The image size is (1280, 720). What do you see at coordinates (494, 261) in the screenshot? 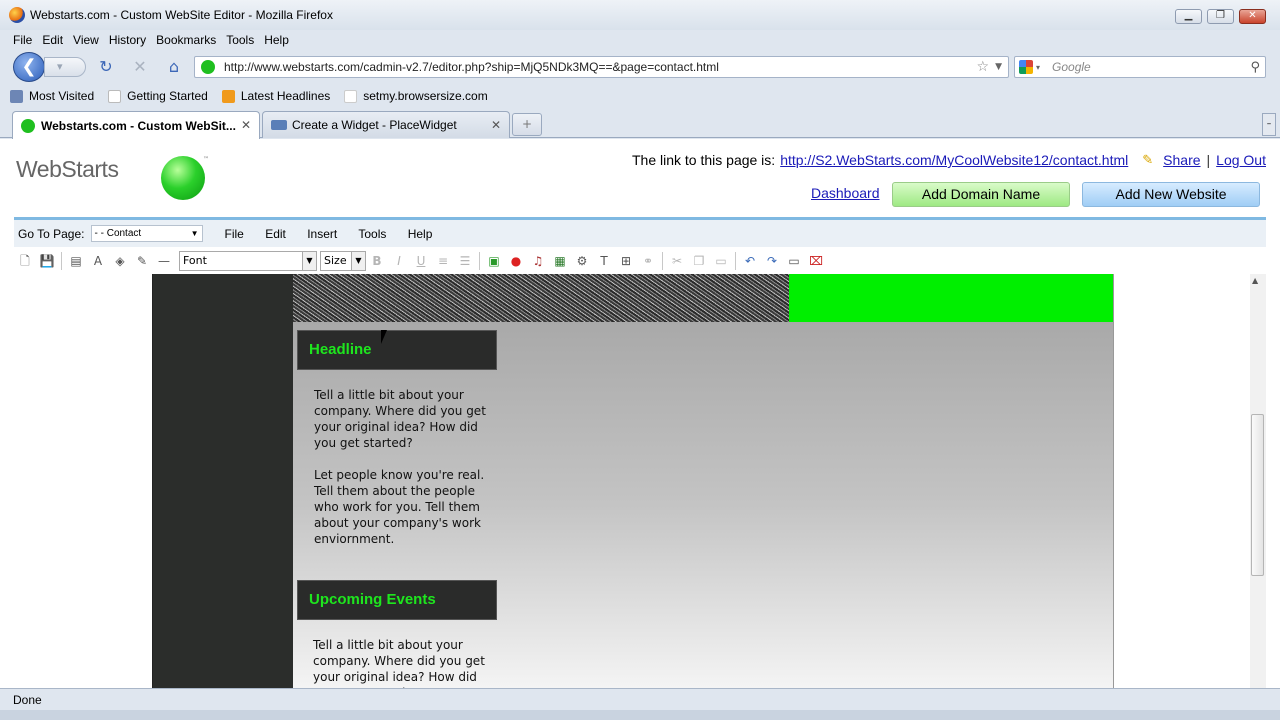
I see `image-icon: ▣` at bounding box center [494, 261].